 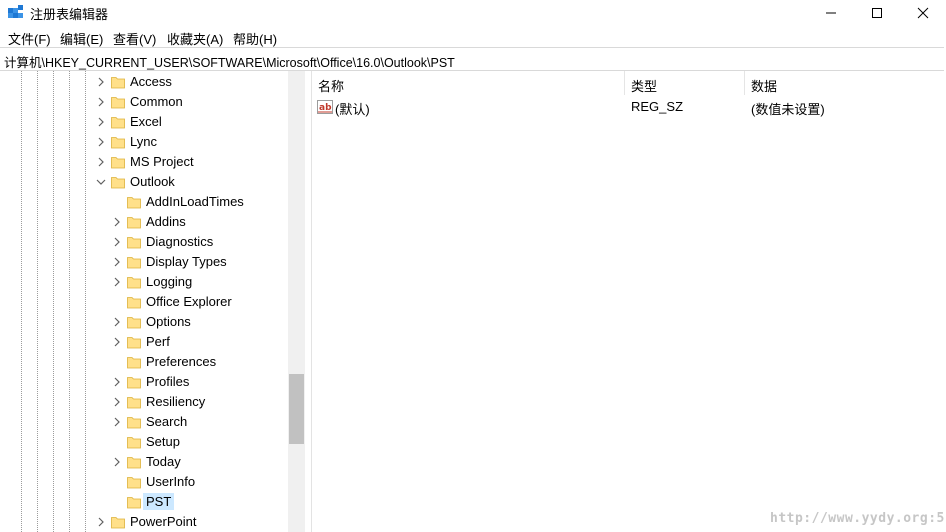 I want to click on menu-bar: 文件(F) 编辑(E) 查看(V) 收藏夹(A) 帮助(H), so click(x=473, y=37).